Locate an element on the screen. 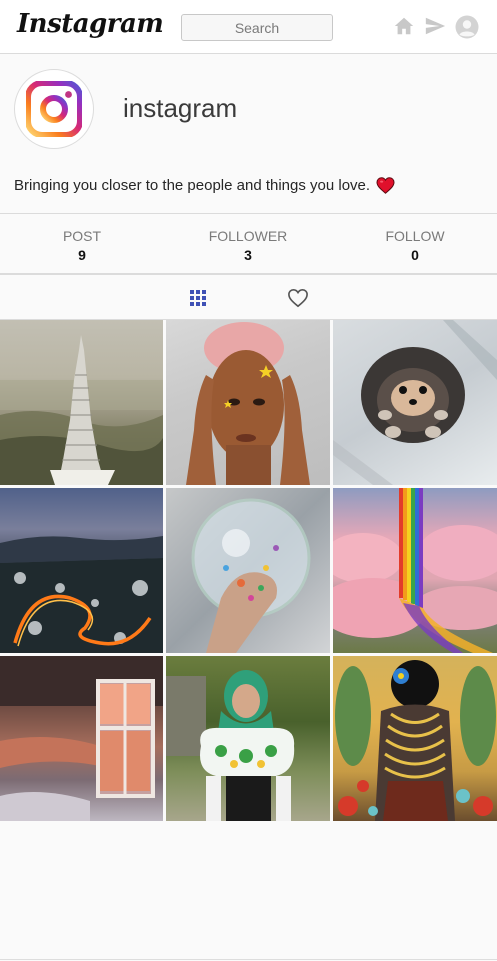  profile-stats: POST 9 FOLLOWER 3 FOLLOW 0 is located at coordinates (248, 244).